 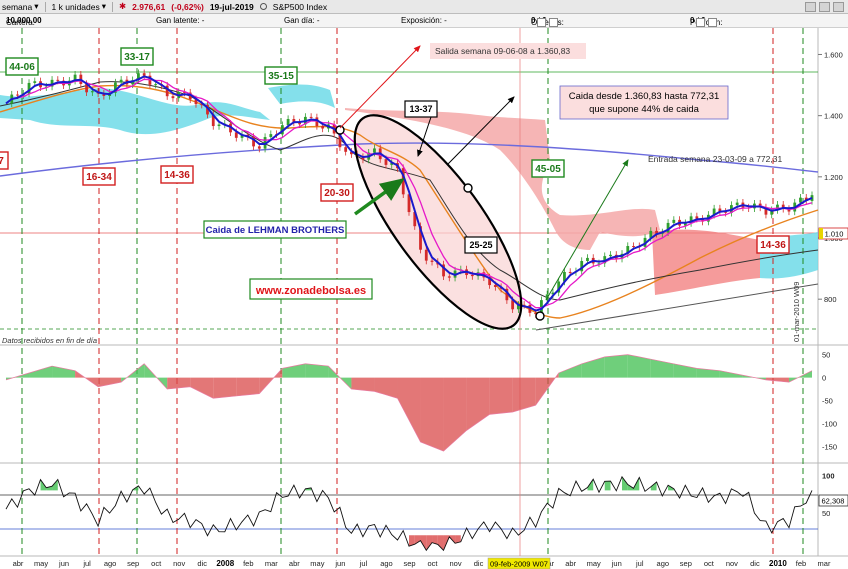 What do you see at coordinates (607, 486) in the screenshot?
I see `overbought-fill` at bounding box center [607, 486].